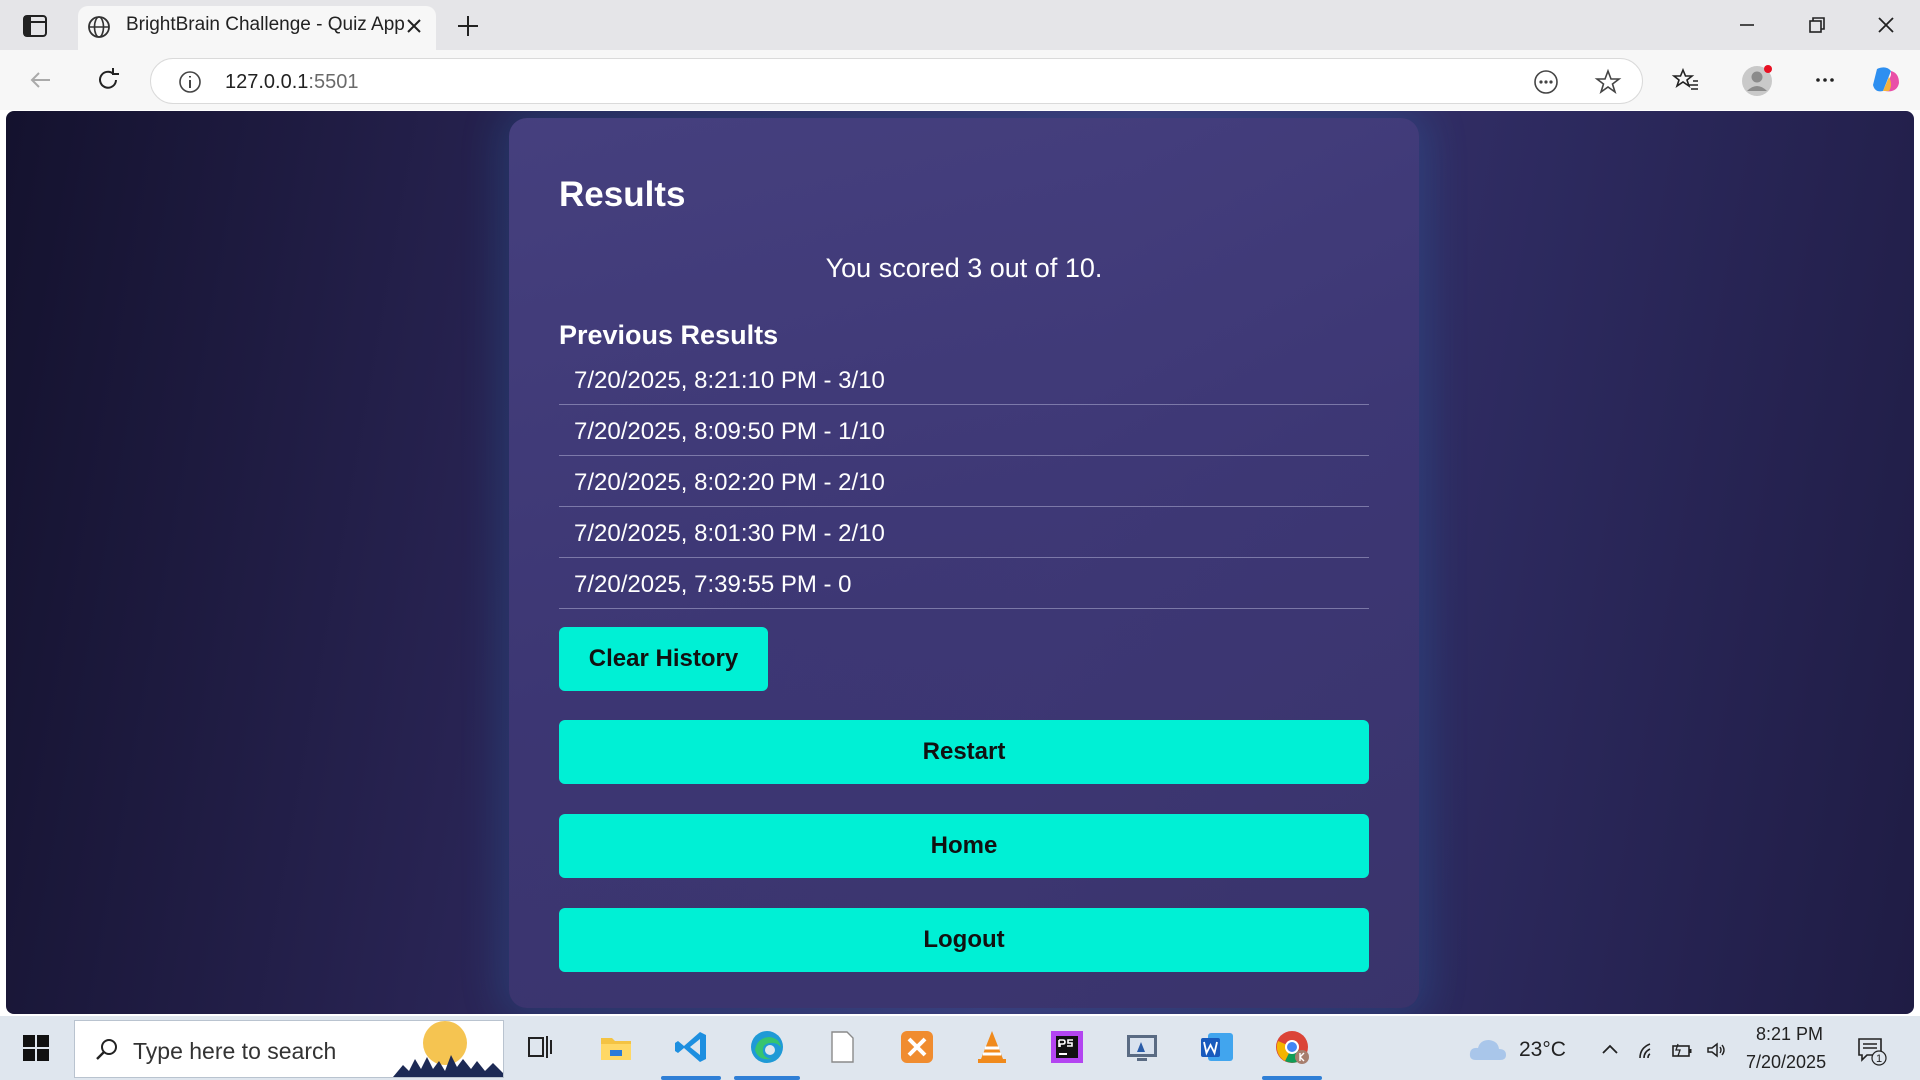 The height and width of the screenshot is (1080, 1920). What do you see at coordinates (1716, 1050) in the screenshot?
I see `volume-icon` at bounding box center [1716, 1050].